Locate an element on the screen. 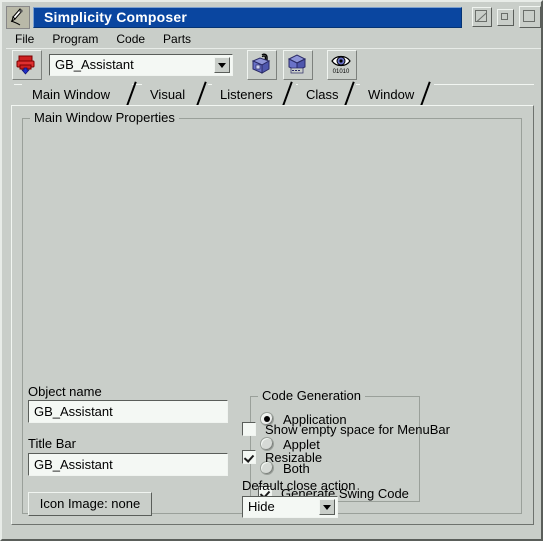 This screenshot has width=543, height=541. title-bar-label: Title Bar is located at coordinates (52, 443).